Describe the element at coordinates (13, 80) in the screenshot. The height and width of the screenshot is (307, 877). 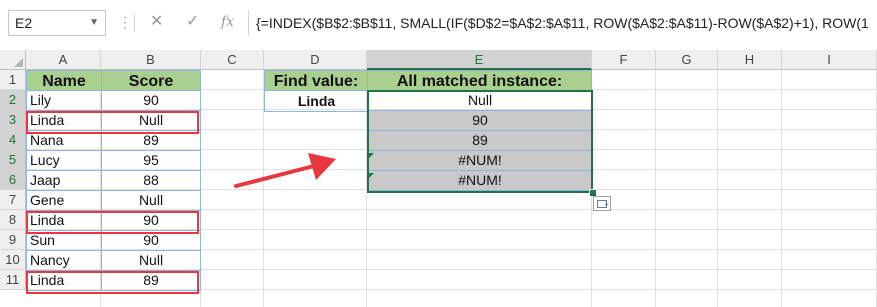
I see `row-header-1: 1` at that location.